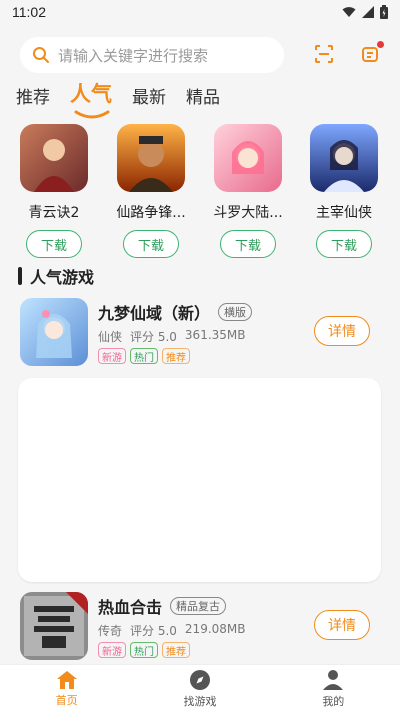  I want to click on battery-icon, so click(384, 12).